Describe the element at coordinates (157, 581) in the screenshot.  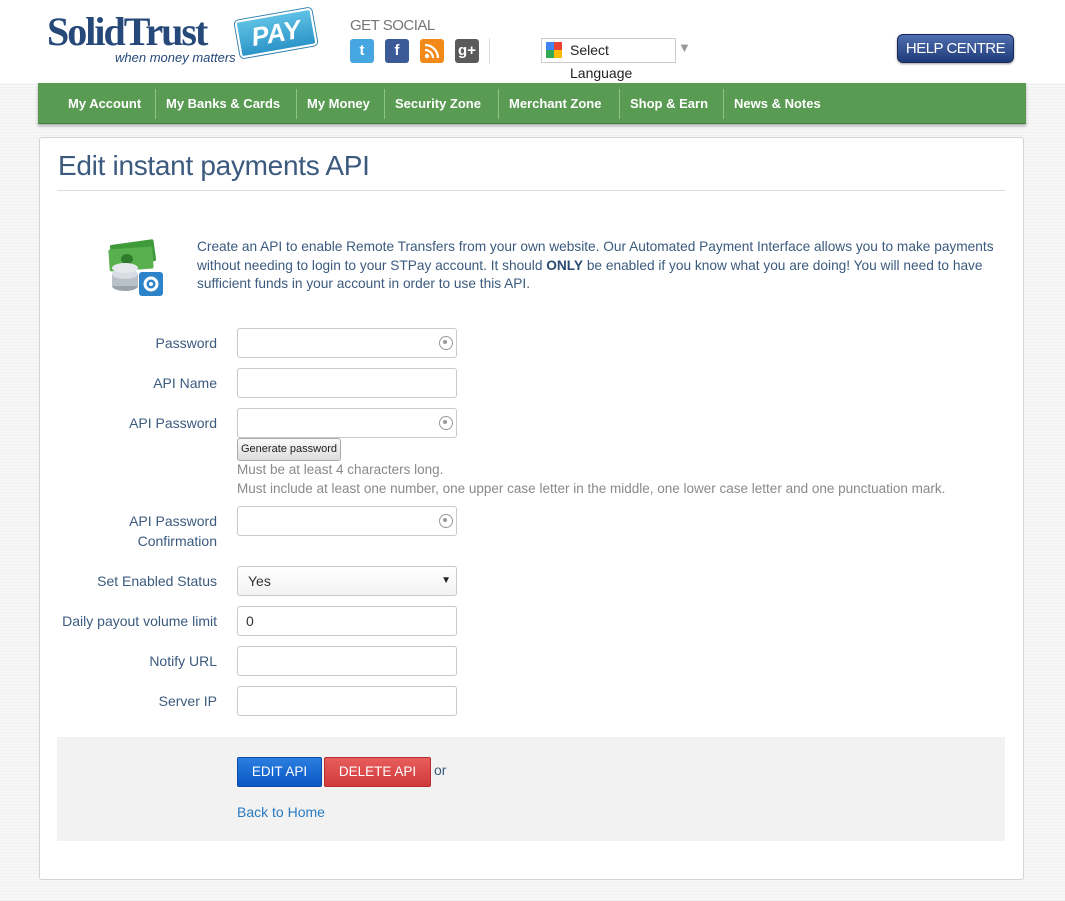
I see `enabled-status-label: Set Enabled Status` at that location.